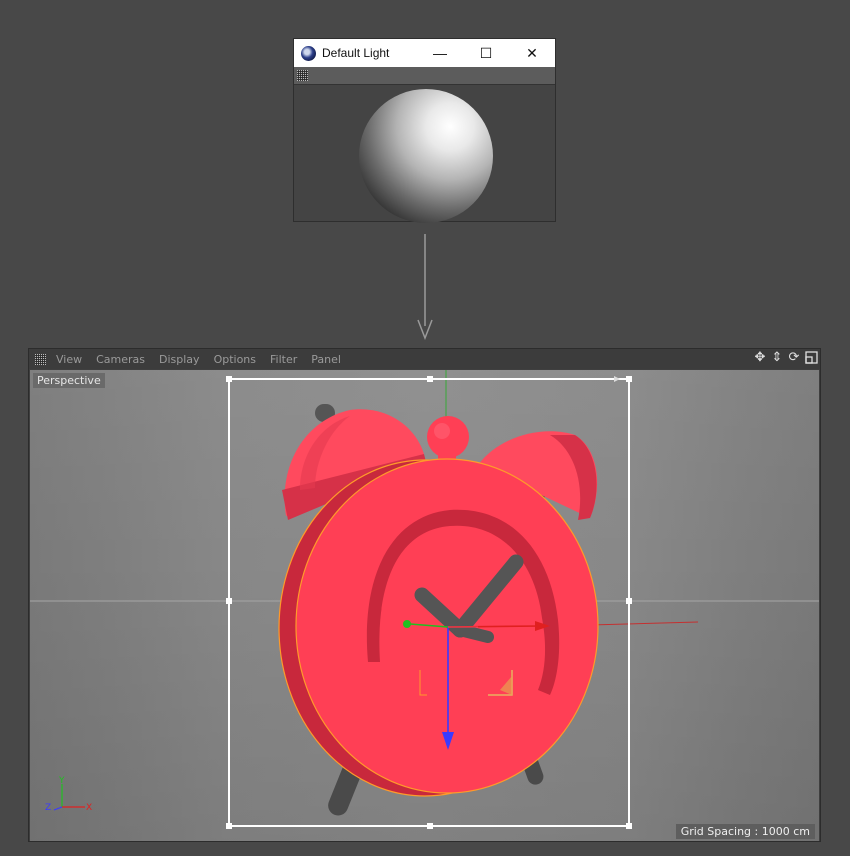  What do you see at coordinates (283, 359) in the screenshot?
I see `menu-filter: Filter` at bounding box center [283, 359].